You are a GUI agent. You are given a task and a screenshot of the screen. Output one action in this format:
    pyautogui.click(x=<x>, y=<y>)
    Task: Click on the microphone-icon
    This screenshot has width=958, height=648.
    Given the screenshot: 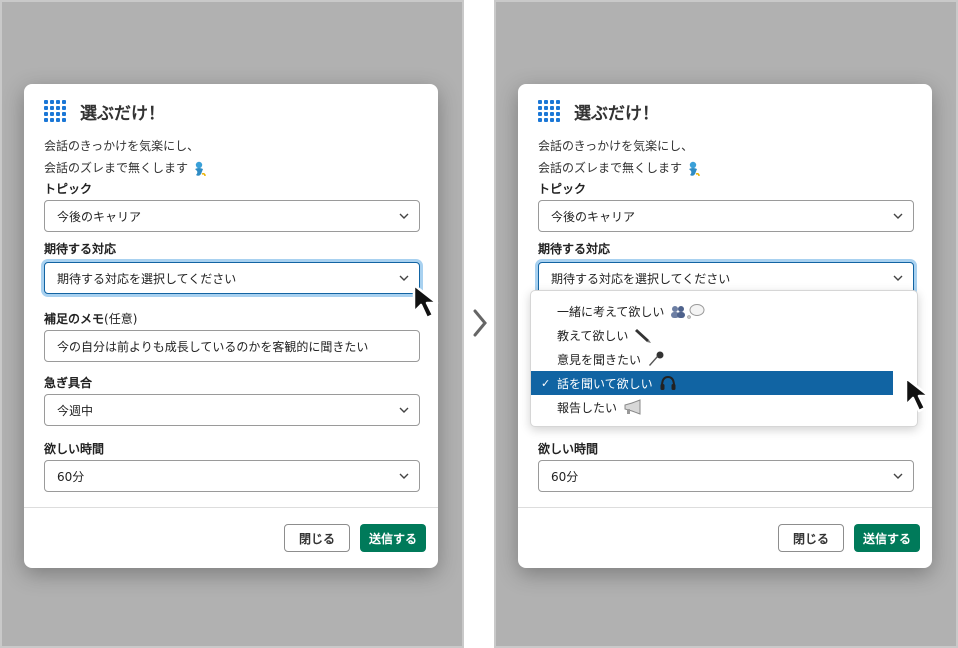 What is the action you would take?
    pyautogui.click(x=656, y=358)
    